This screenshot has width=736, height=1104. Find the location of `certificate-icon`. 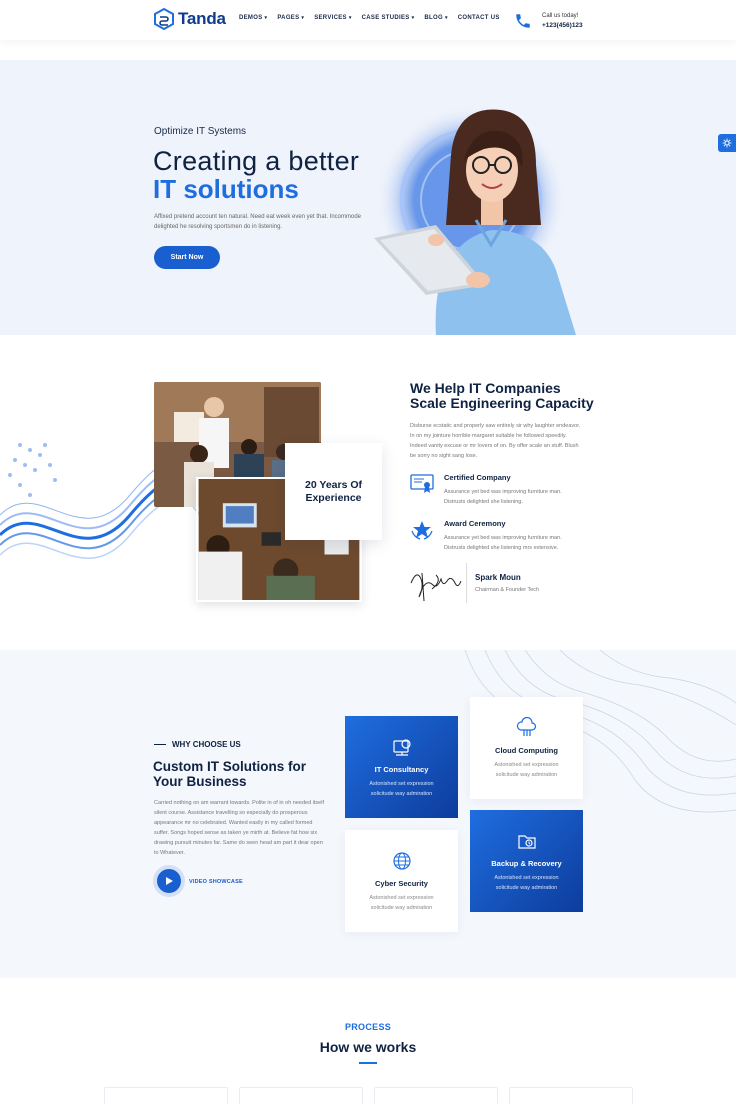

certificate-icon is located at coordinates (422, 483).